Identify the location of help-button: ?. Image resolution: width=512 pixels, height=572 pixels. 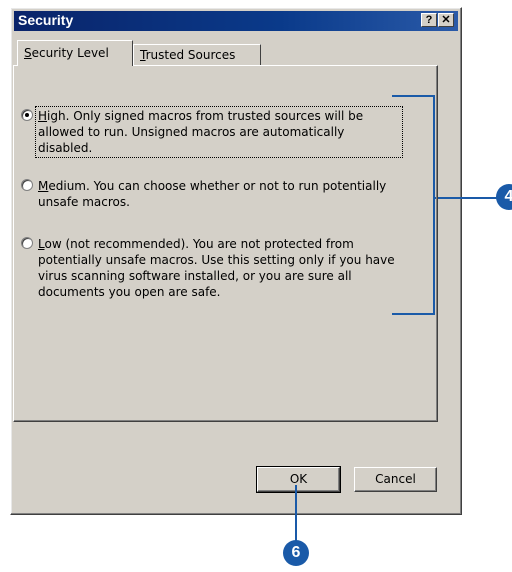
(429, 20).